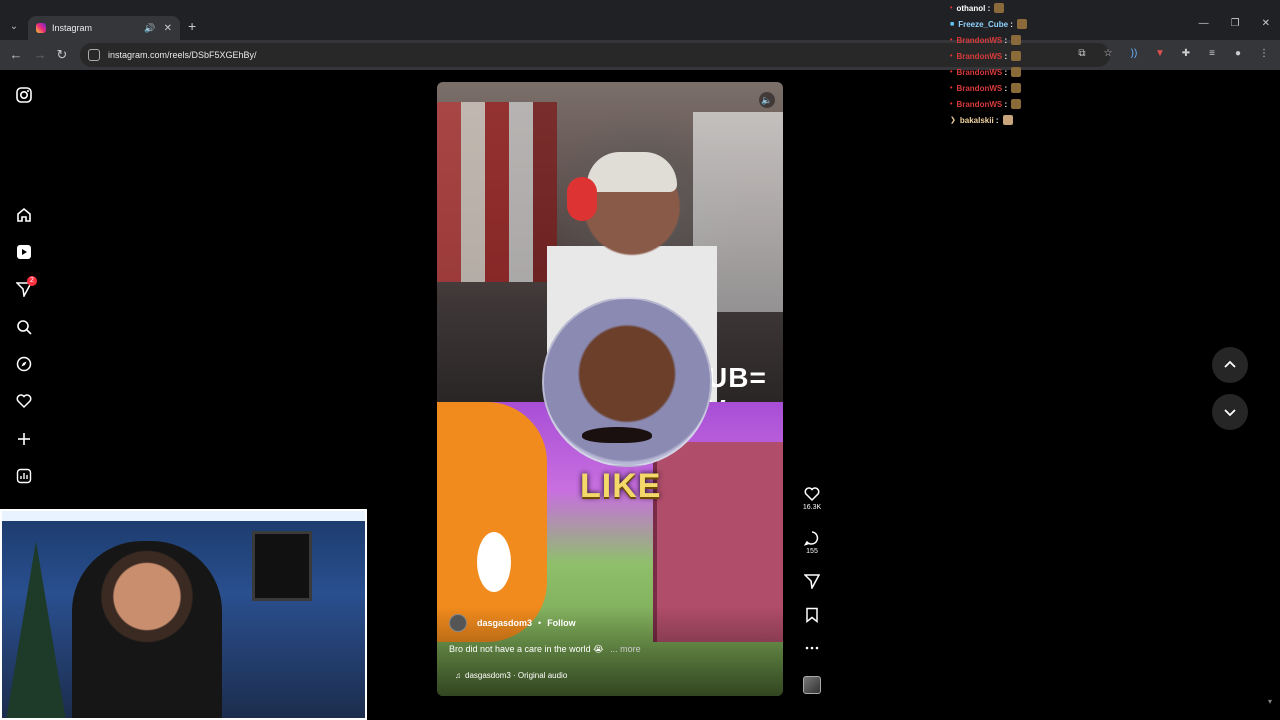 This screenshot has width=1280, height=720. Describe the element at coordinates (24, 439) in the screenshot. I see `create-plus-icon` at that location.